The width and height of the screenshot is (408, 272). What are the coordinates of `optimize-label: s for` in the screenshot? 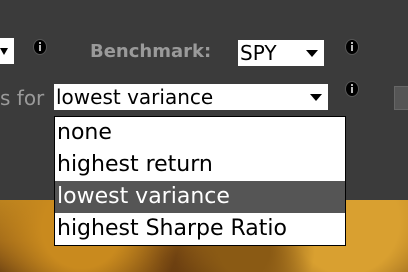 It's located at (22, 98).